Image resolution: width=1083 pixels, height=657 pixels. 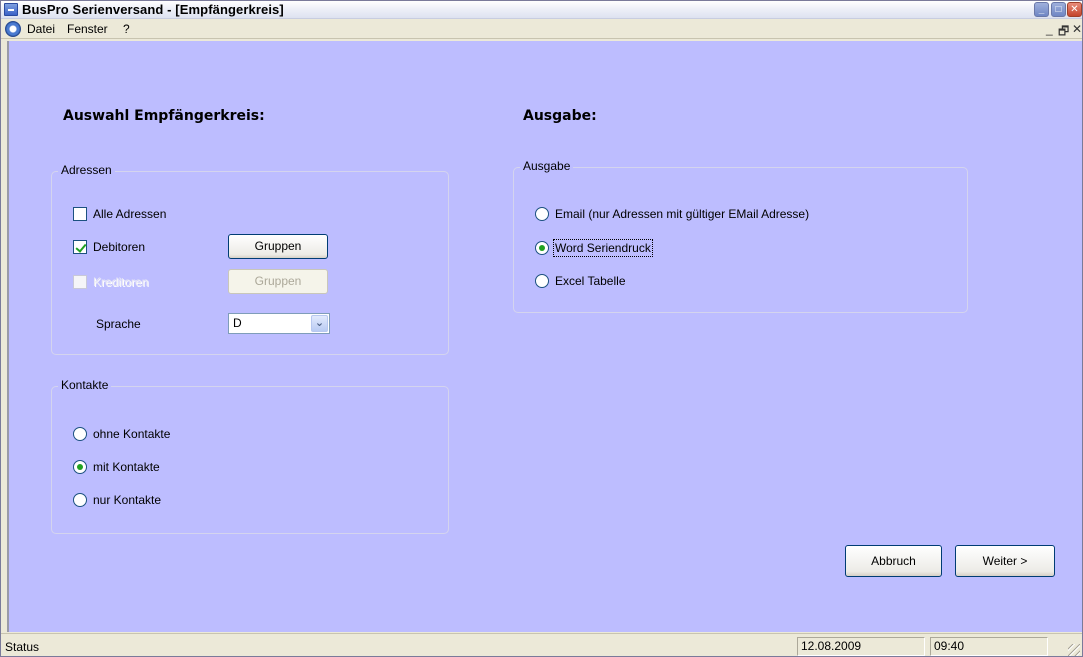 I want to click on contacts-option-label: mit Kontakte, so click(x=126, y=467).